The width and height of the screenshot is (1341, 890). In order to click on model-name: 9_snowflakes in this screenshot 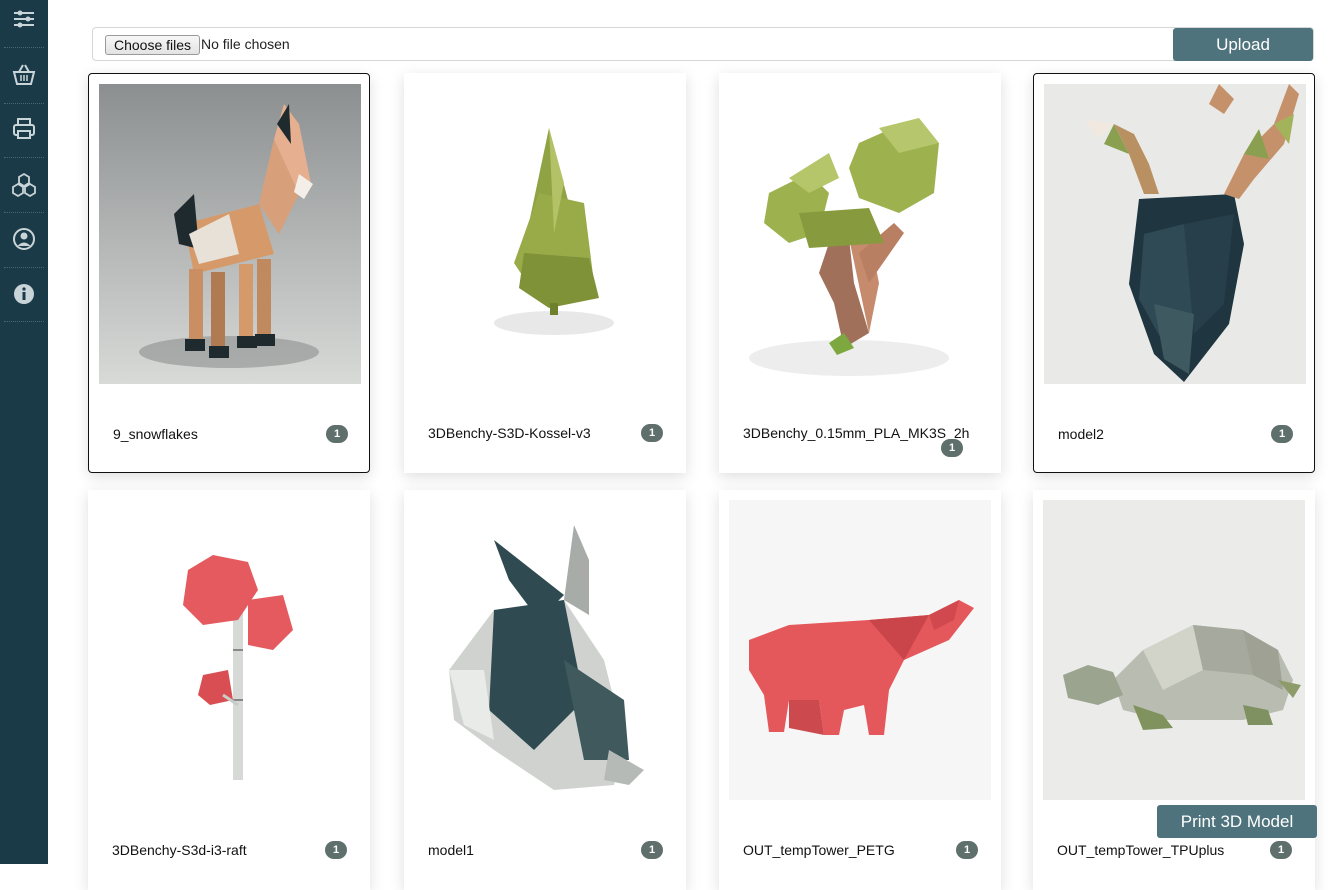, I will do `click(155, 434)`.